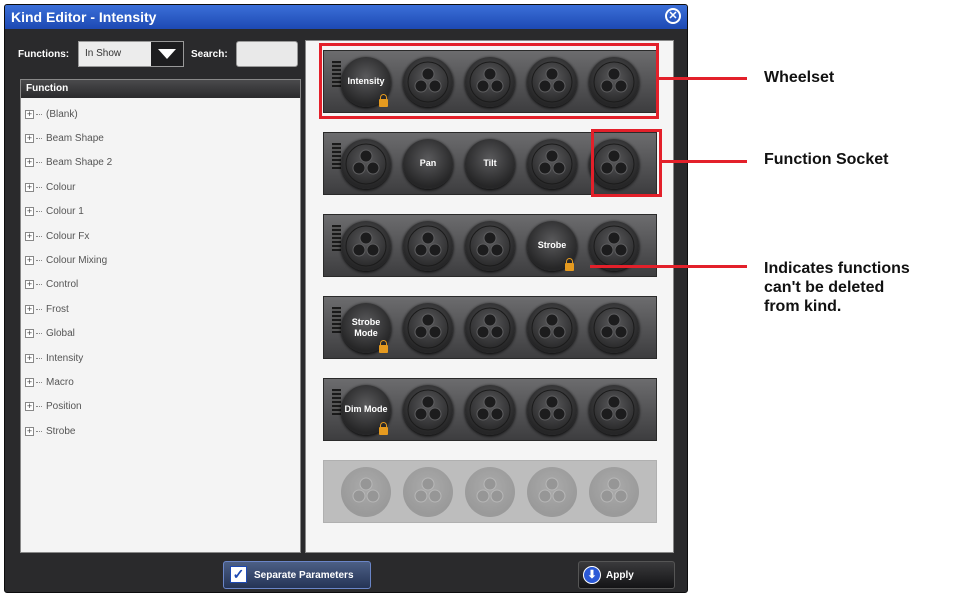  I want to click on checkbox-checked-icon: ✓, so click(238, 574).